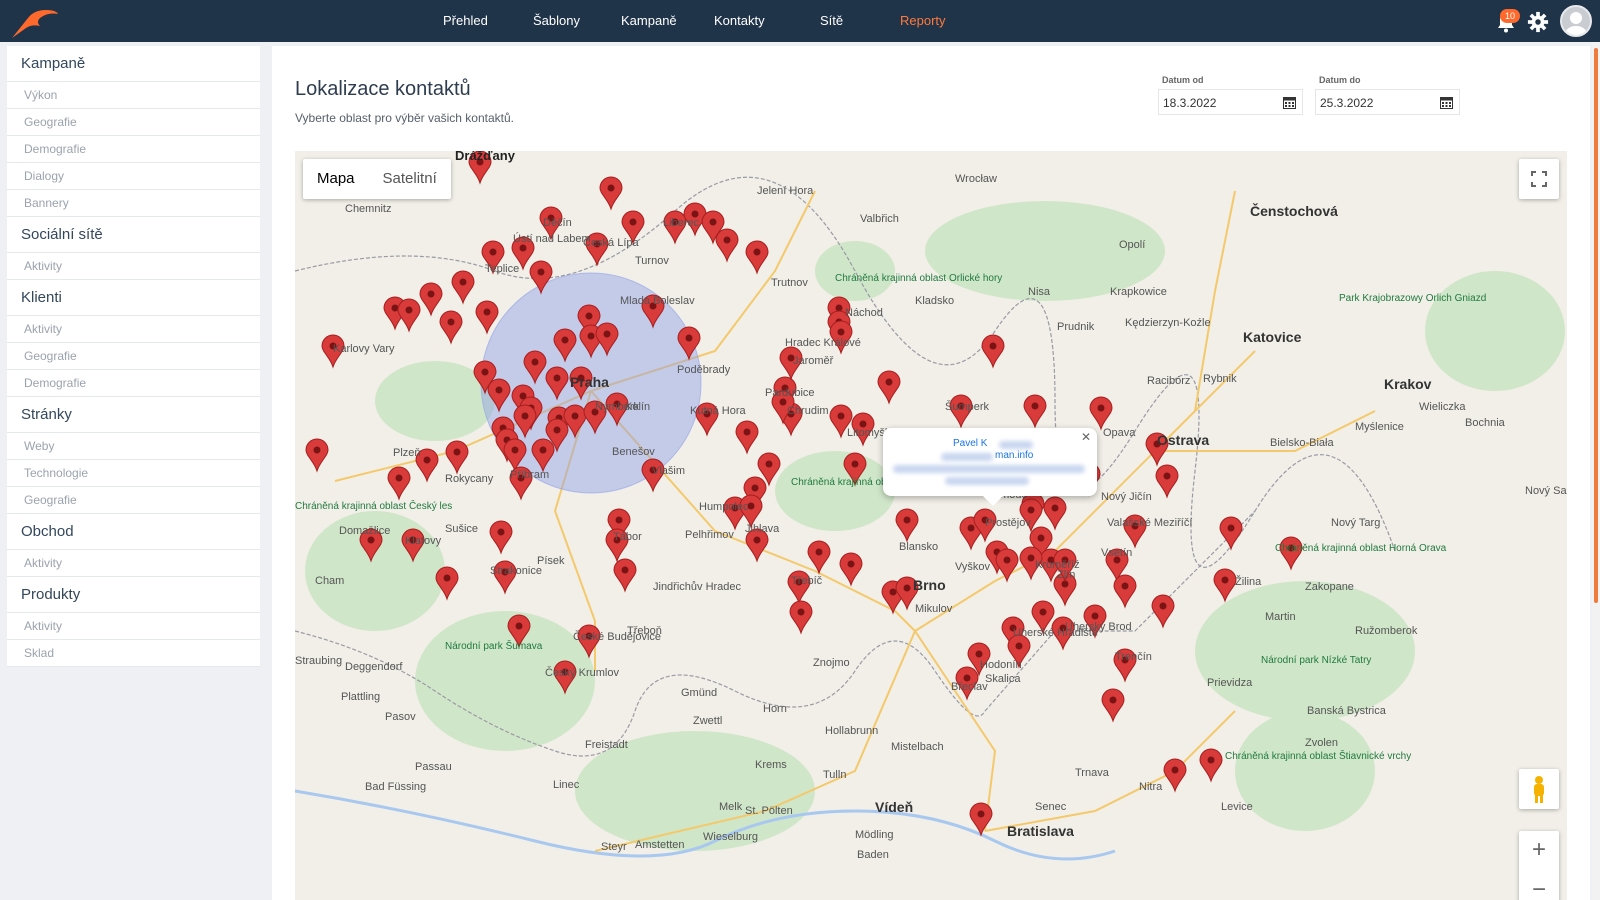 Image resolution: width=1600 pixels, height=900 pixels. I want to click on map-label-linec: Linec, so click(566, 785).